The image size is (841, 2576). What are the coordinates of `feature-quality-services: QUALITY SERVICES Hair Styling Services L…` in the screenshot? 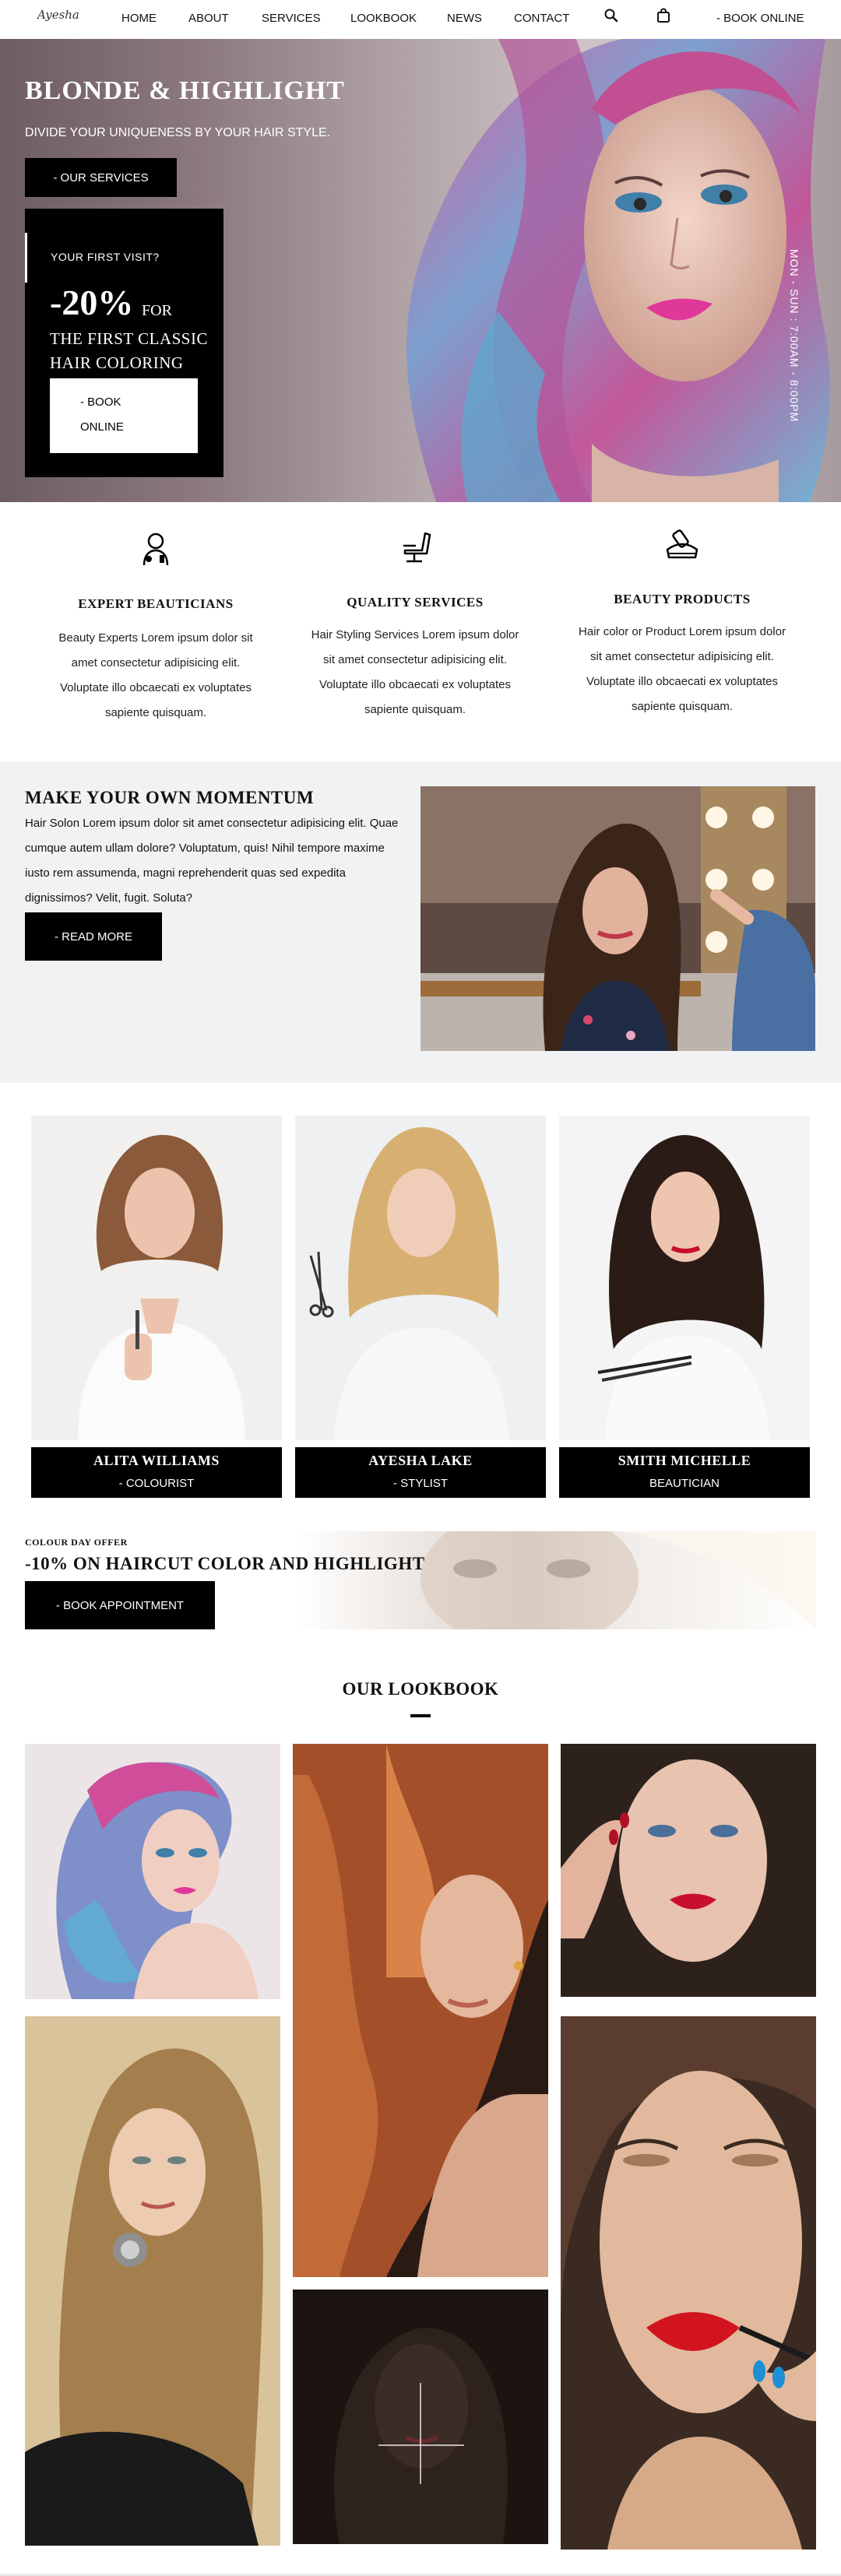 It's located at (415, 630).